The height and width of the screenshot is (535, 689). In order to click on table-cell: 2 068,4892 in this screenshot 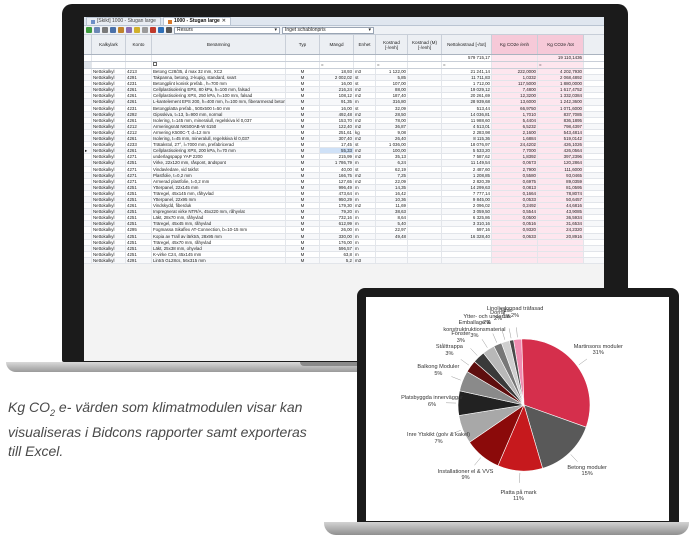, I will do `click(561, 78)`.